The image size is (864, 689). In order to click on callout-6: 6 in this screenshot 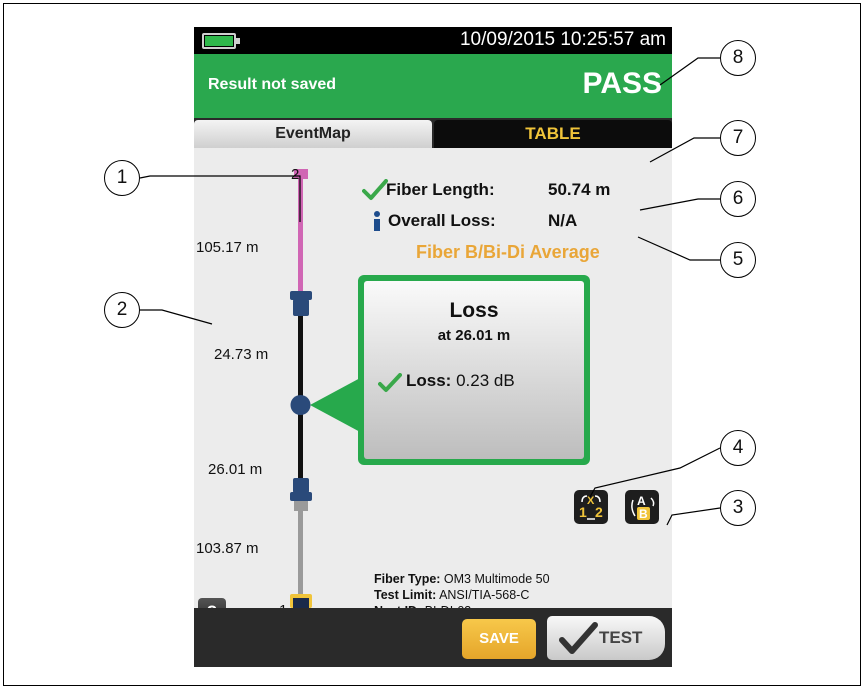, I will do `click(738, 199)`.